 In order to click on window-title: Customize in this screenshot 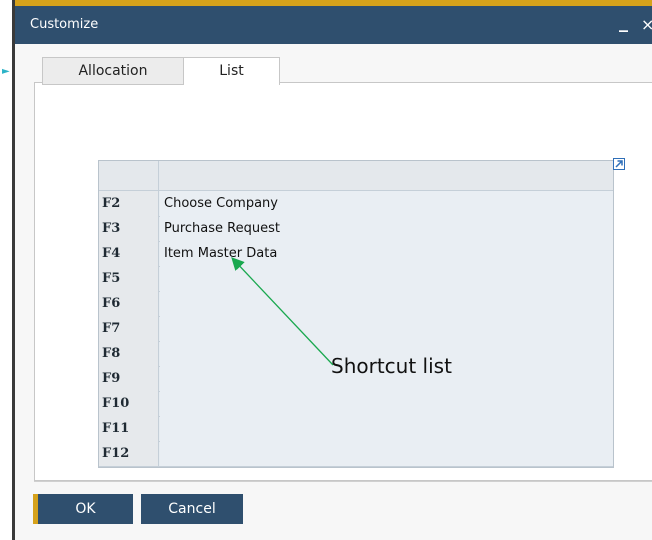, I will do `click(64, 24)`.